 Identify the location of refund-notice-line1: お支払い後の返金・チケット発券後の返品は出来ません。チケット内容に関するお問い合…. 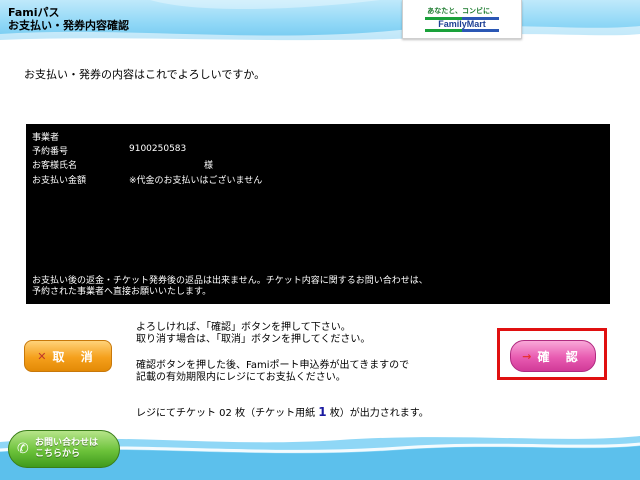
(230, 281).